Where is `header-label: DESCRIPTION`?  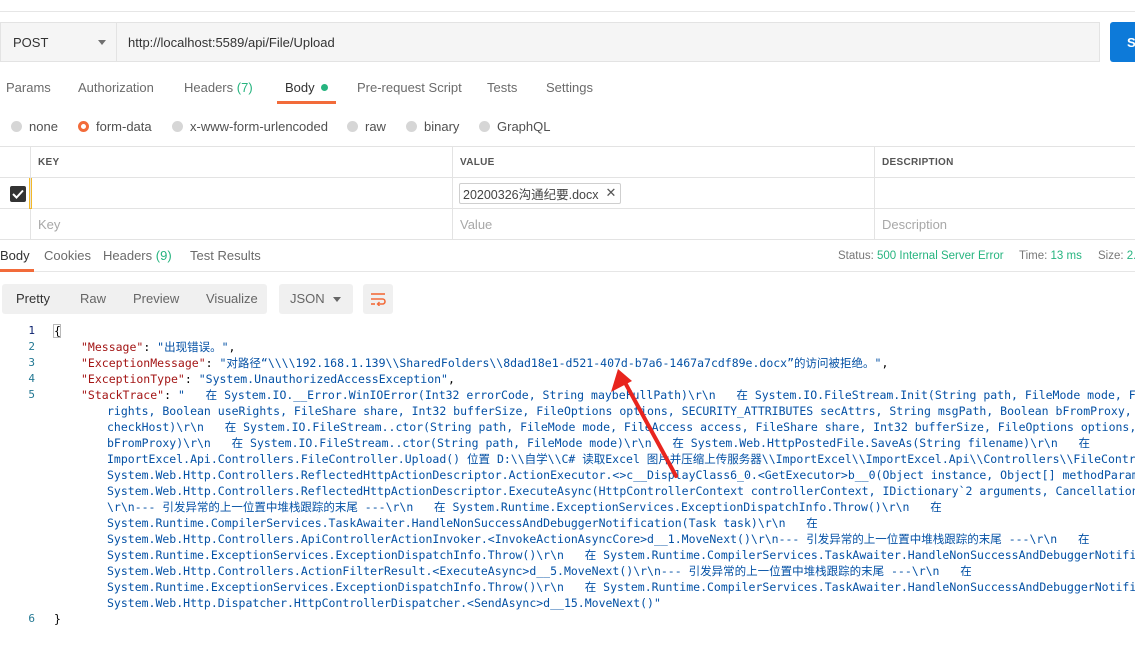 header-label: DESCRIPTION is located at coordinates (918, 162).